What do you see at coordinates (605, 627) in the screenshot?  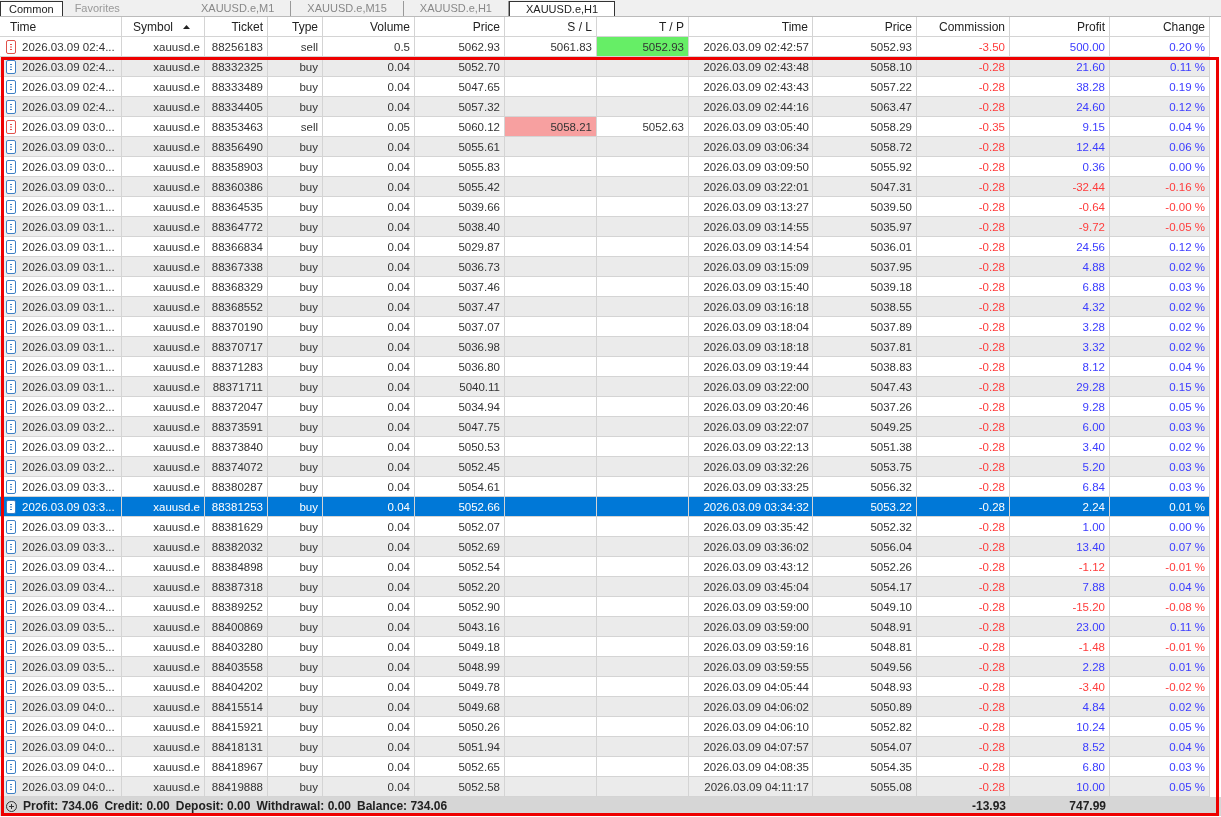 I see `table-row: 2026.03.09 03:5... xauusd.e 88400869 buy 0.04 5043.16 2026.03.09 03:59:00 5048.91 -0.28 23.00 0.11 %` at bounding box center [605, 627].